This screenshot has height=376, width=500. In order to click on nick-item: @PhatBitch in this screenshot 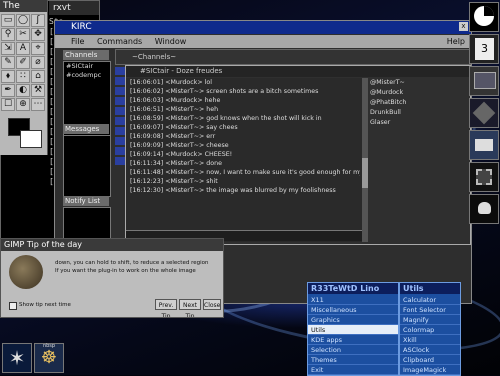, I will do `click(388, 103)`.